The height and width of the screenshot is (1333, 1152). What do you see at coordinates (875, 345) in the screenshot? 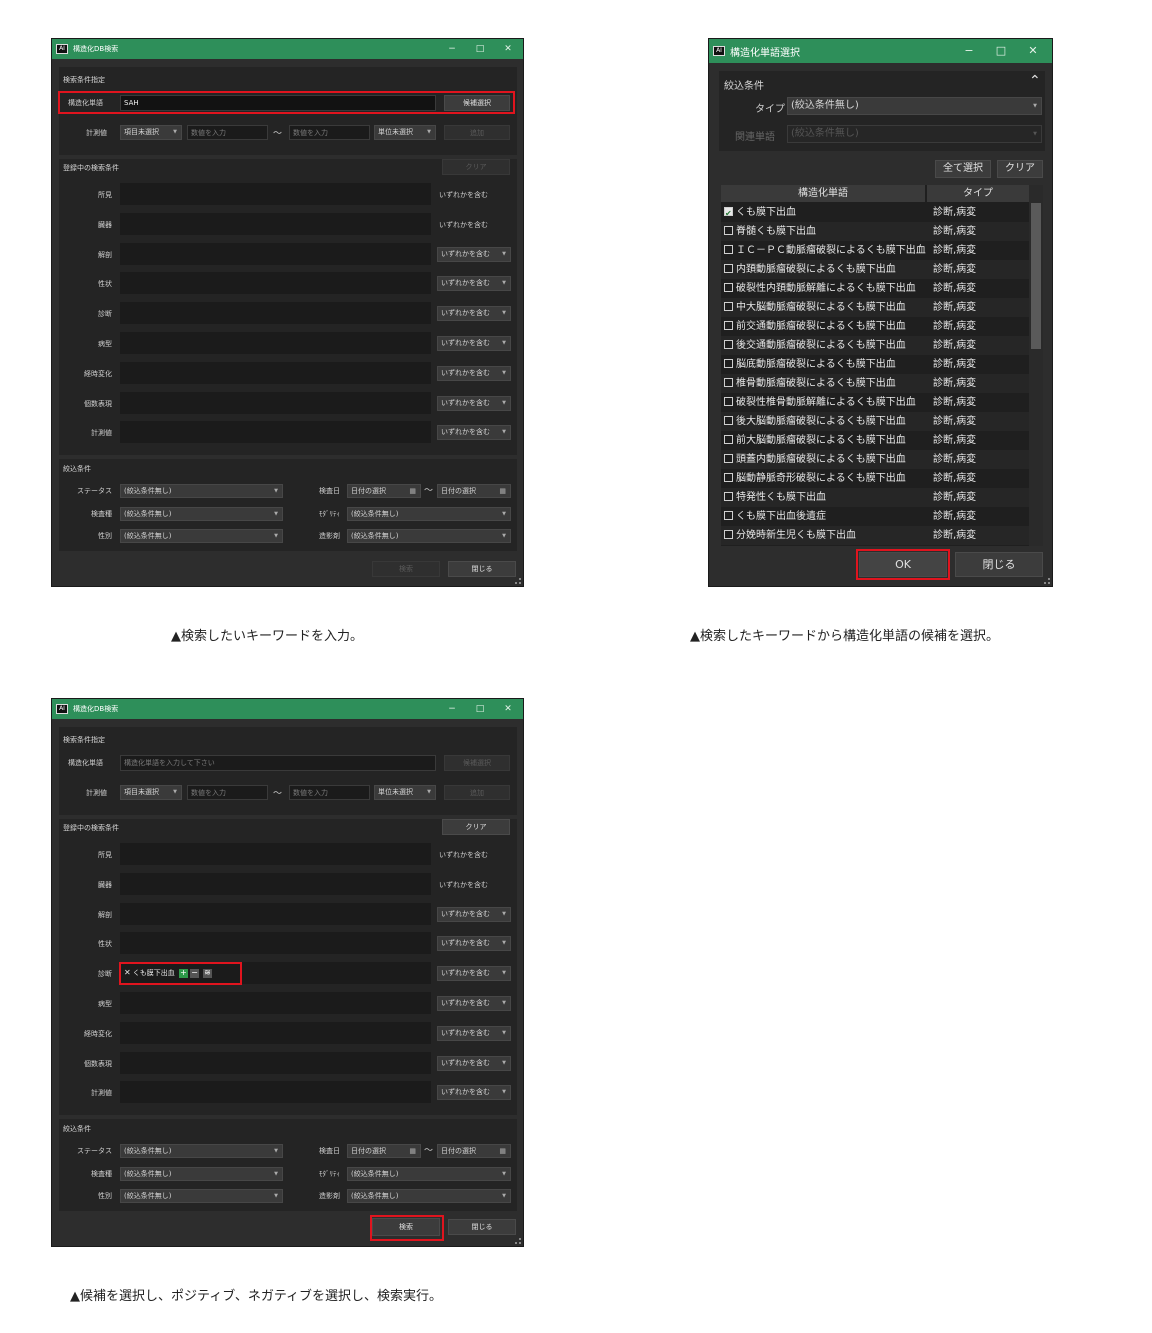
I see `table-row: 後交通動脈瘤破裂によるくも膜下出血 診断,病変` at bounding box center [875, 345].